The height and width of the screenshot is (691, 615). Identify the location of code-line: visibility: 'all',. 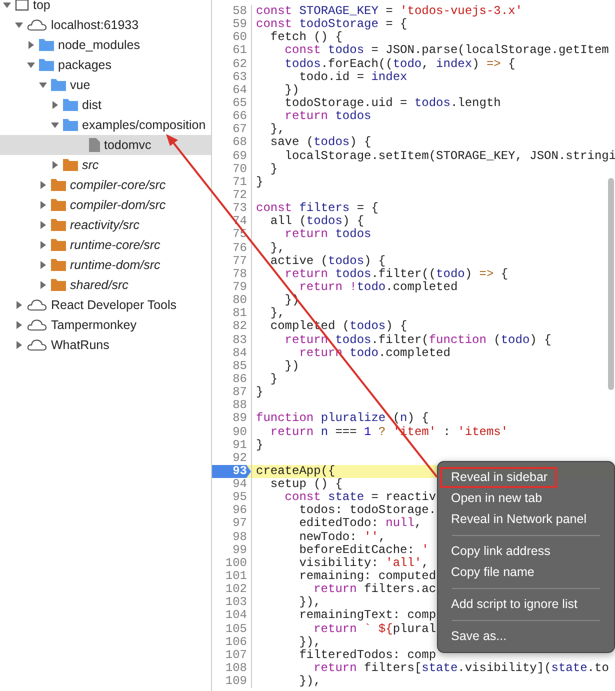
(363, 563).